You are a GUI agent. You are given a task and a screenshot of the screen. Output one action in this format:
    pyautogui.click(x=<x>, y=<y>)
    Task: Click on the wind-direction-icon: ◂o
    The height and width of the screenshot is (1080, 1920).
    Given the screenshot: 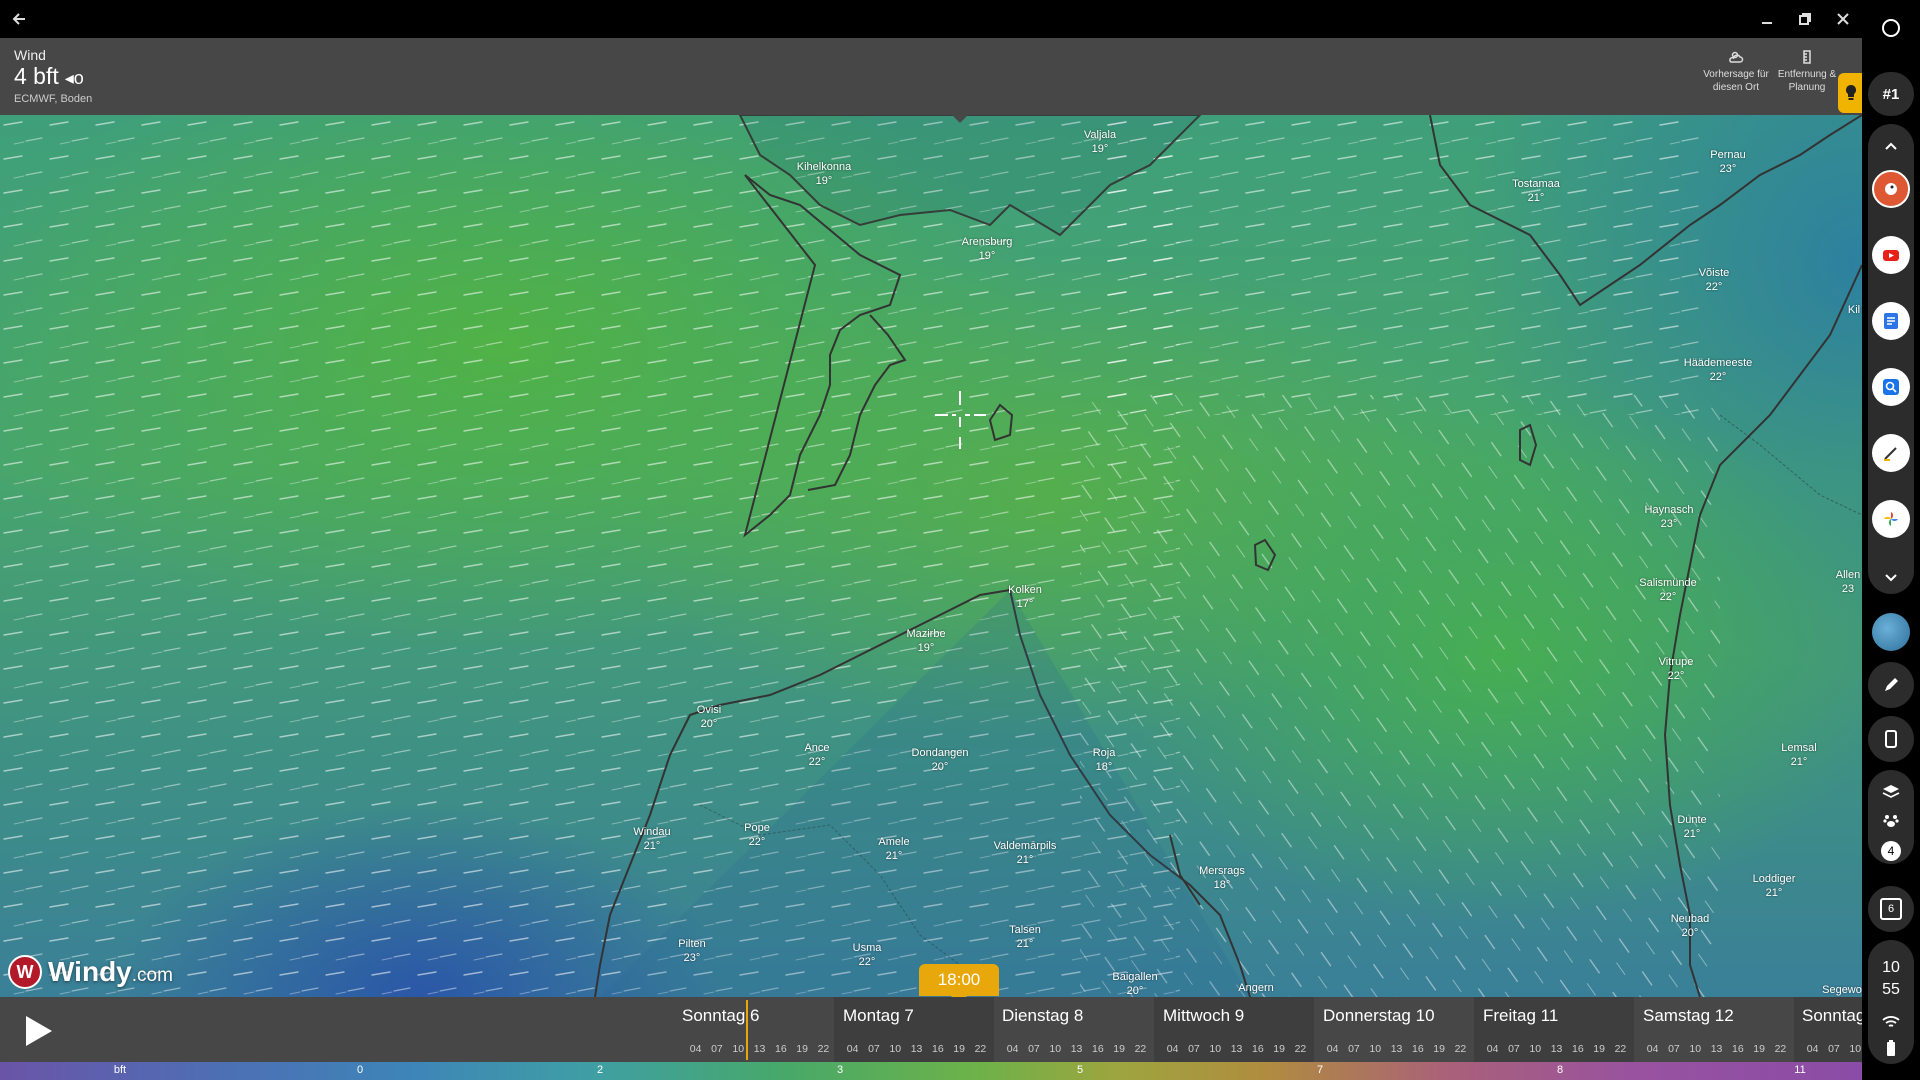 What is the action you would take?
    pyautogui.click(x=74, y=78)
    